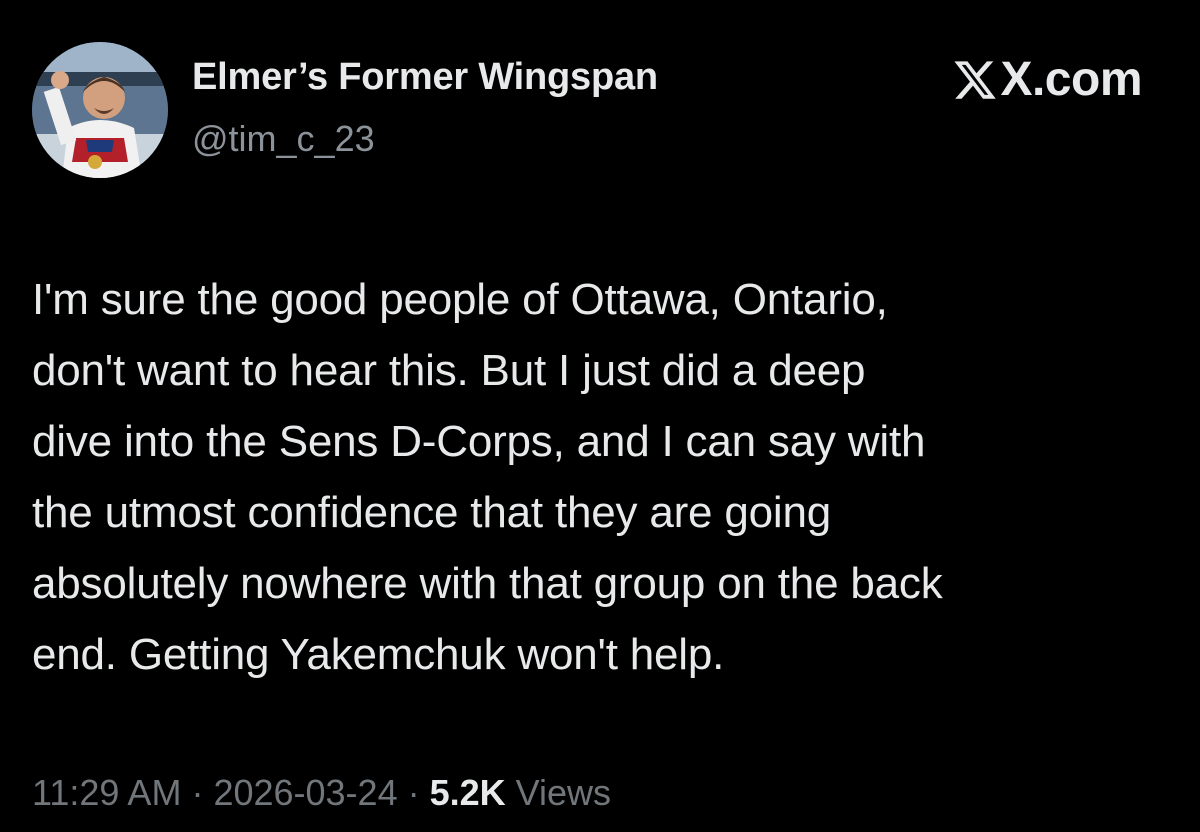  What do you see at coordinates (425, 77) in the screenshot?
I see `display-name: Elmer’s Former Wingspan` at bounding box center [425, 77].